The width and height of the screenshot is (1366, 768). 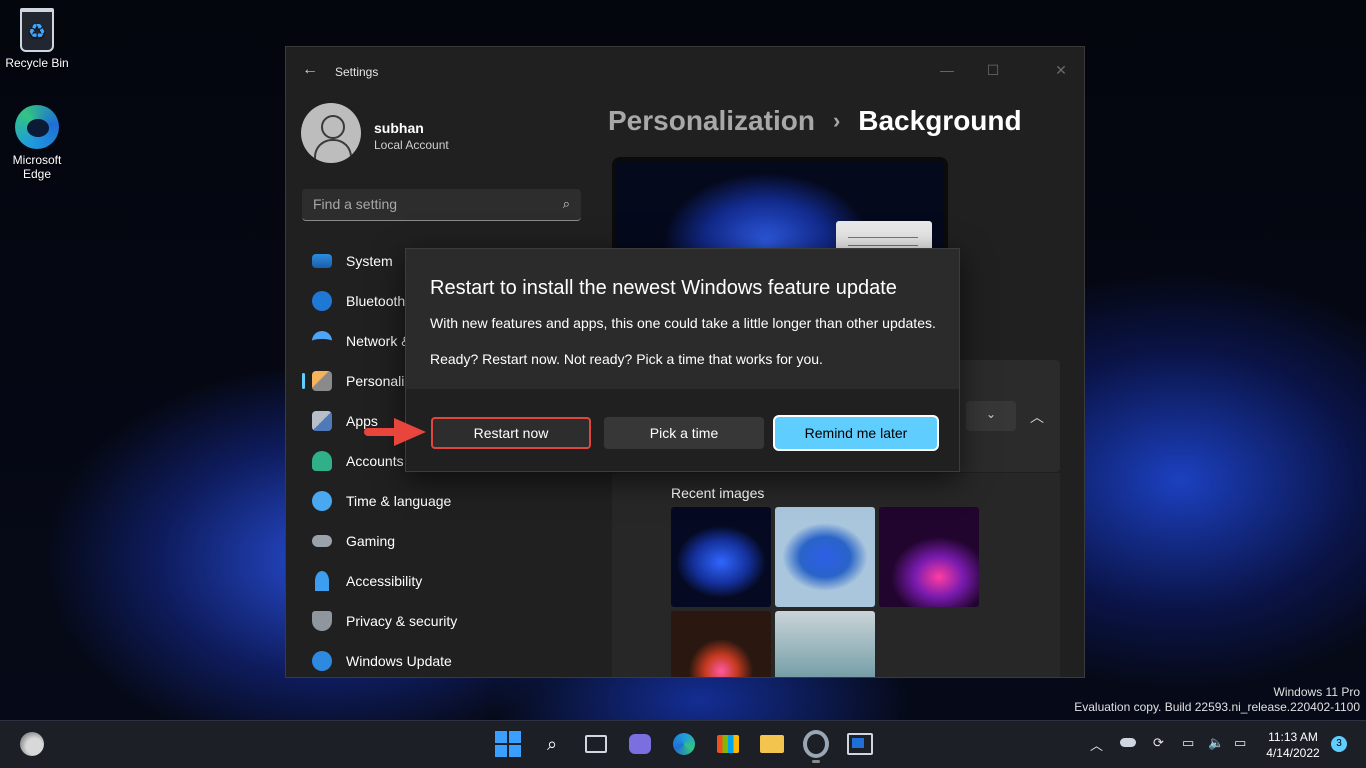 What do you see at coordinates (1293, 737) in the screenshot?
I see `clock-time: 11:13 AM` at bounding box center [1293, 737].